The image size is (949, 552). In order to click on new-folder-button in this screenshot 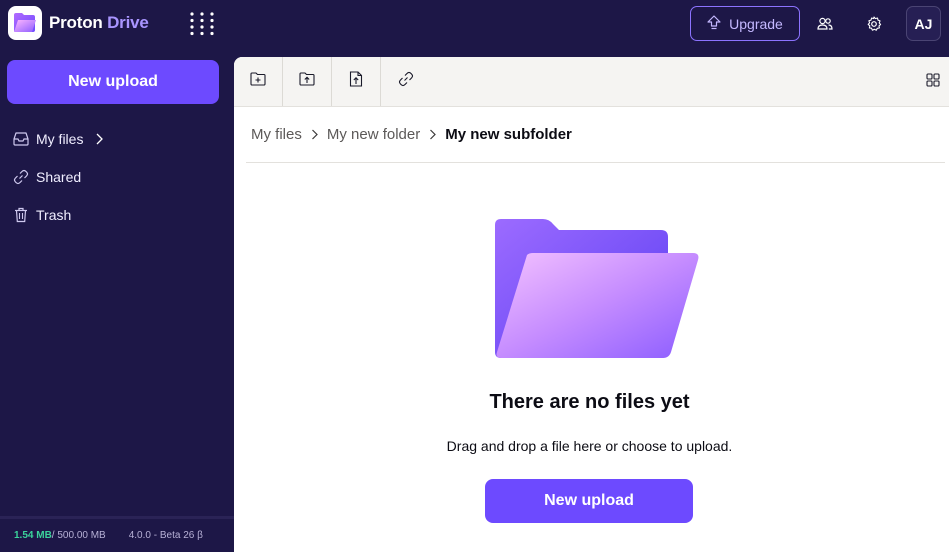, I will do `click(258, 81)`.